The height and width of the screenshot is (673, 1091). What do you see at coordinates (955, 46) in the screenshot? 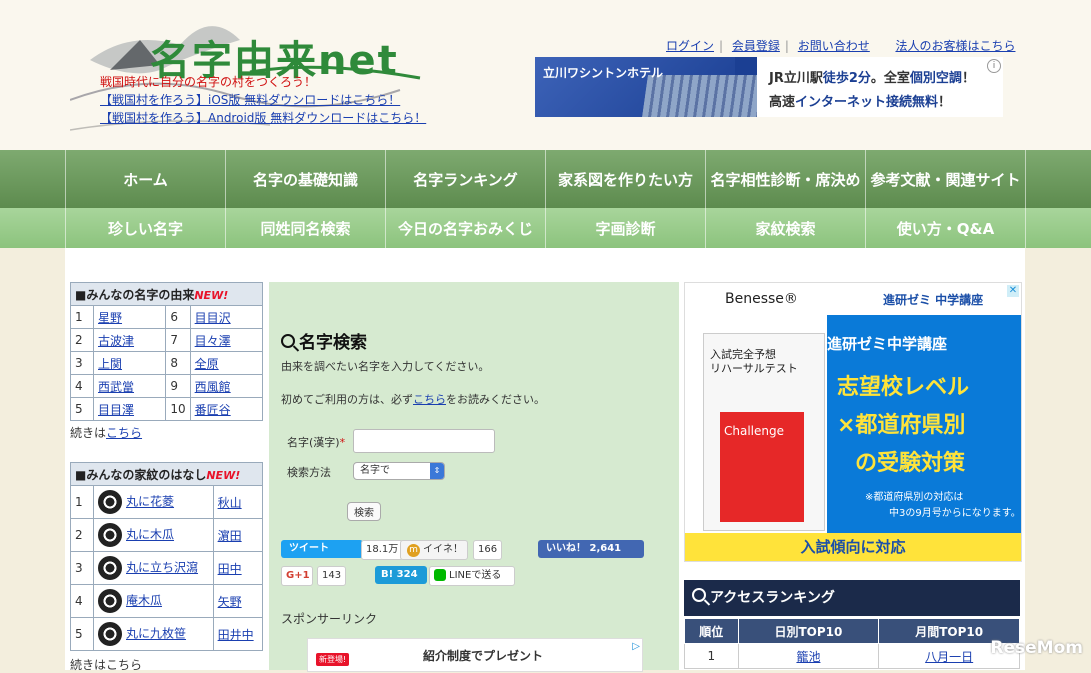
I see `corporate-link: 法人のお客様はこちら` at bounding box center [955, 46].